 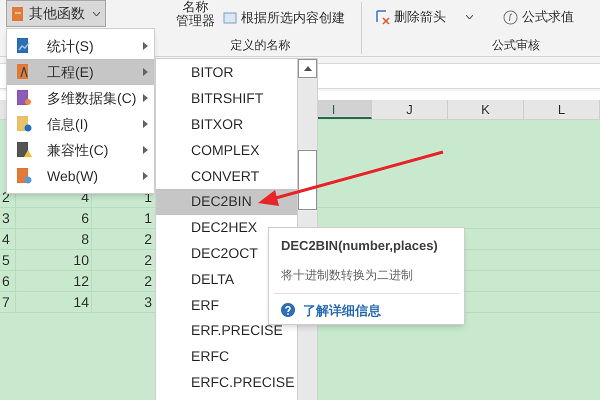 I want to click on function-signature: DEC2BIN(number,places), so click(x=360, y=246).